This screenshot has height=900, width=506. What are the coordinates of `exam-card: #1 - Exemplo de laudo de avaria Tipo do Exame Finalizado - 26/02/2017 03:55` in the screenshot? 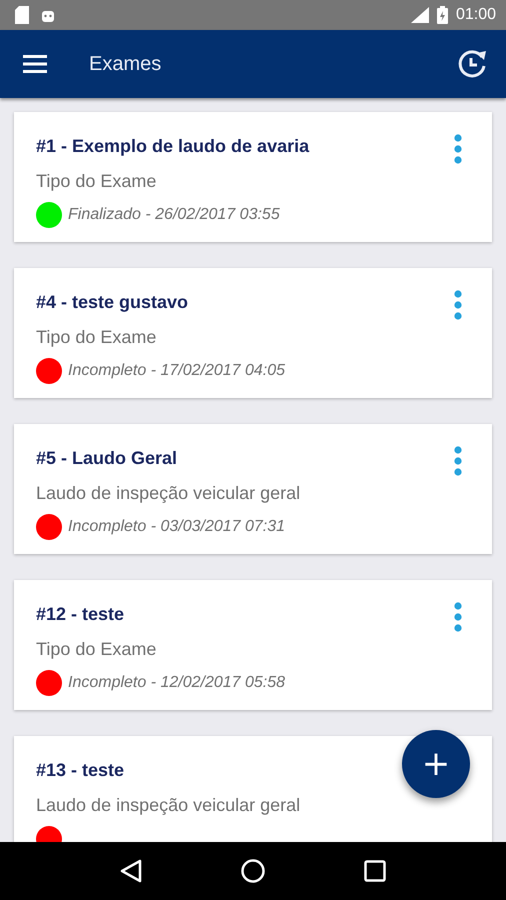 It's located at (253, 177).